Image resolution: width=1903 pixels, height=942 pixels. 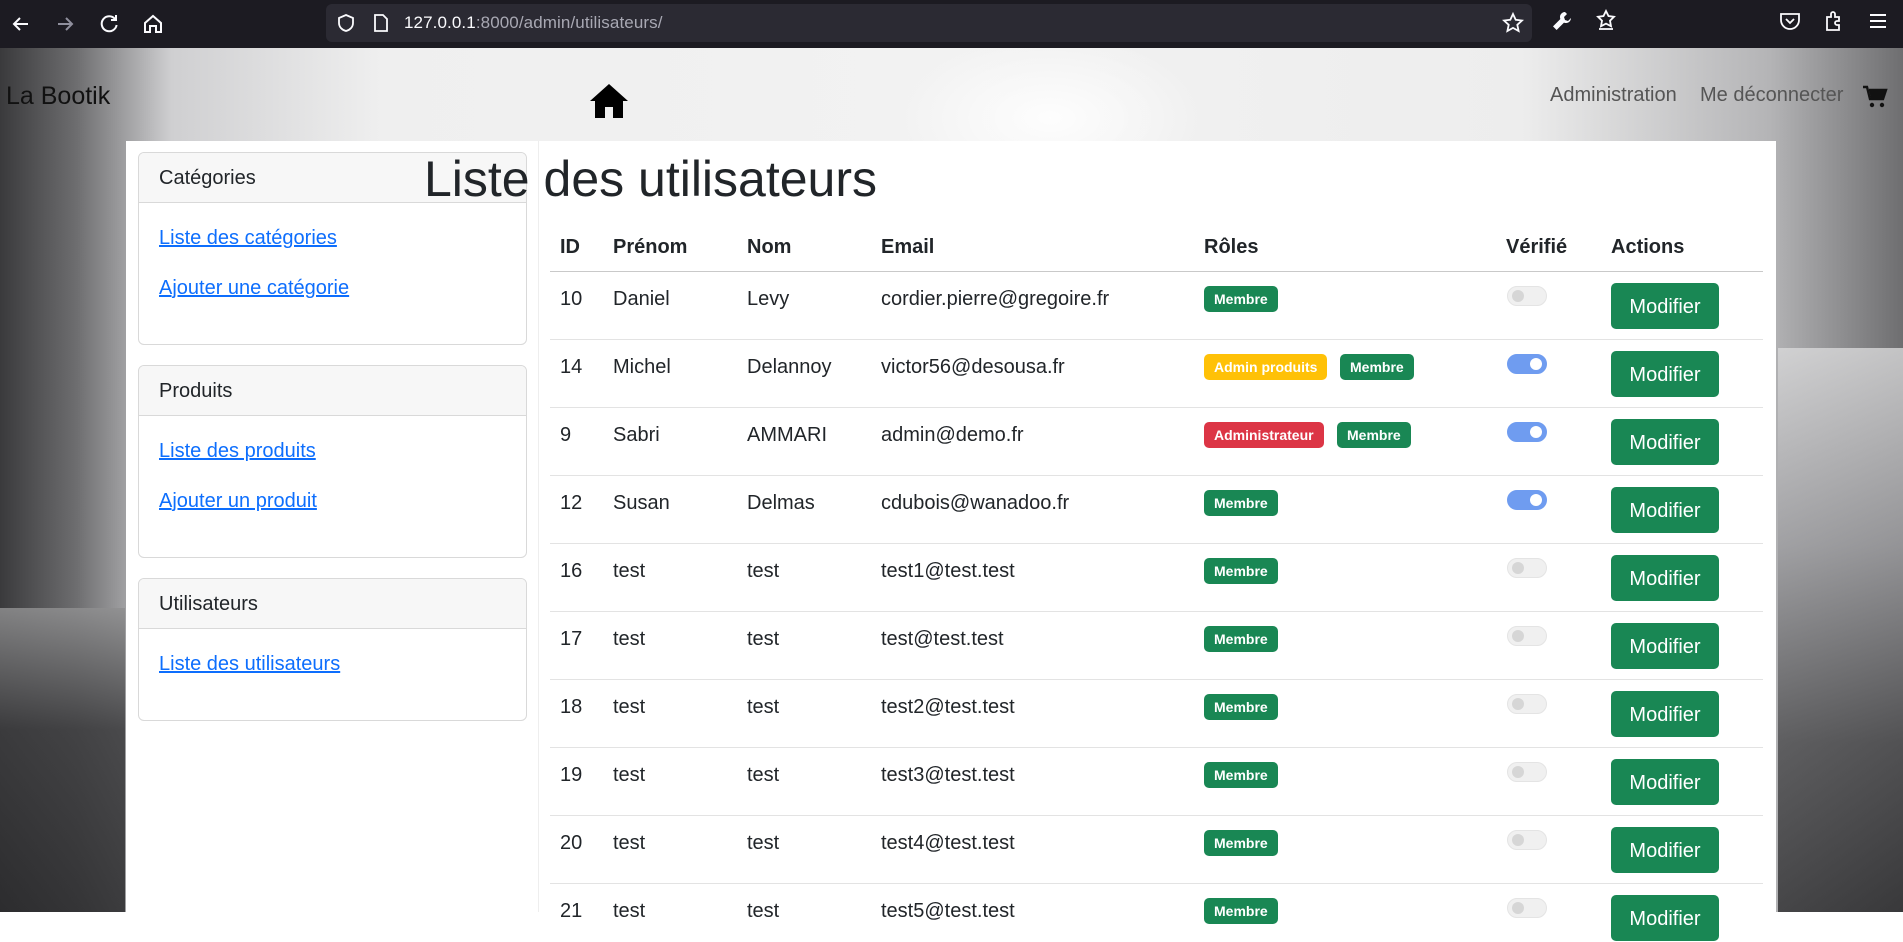 I want to click on nav-link-logout: Me déconnecter, so click(x=1771, y=95).